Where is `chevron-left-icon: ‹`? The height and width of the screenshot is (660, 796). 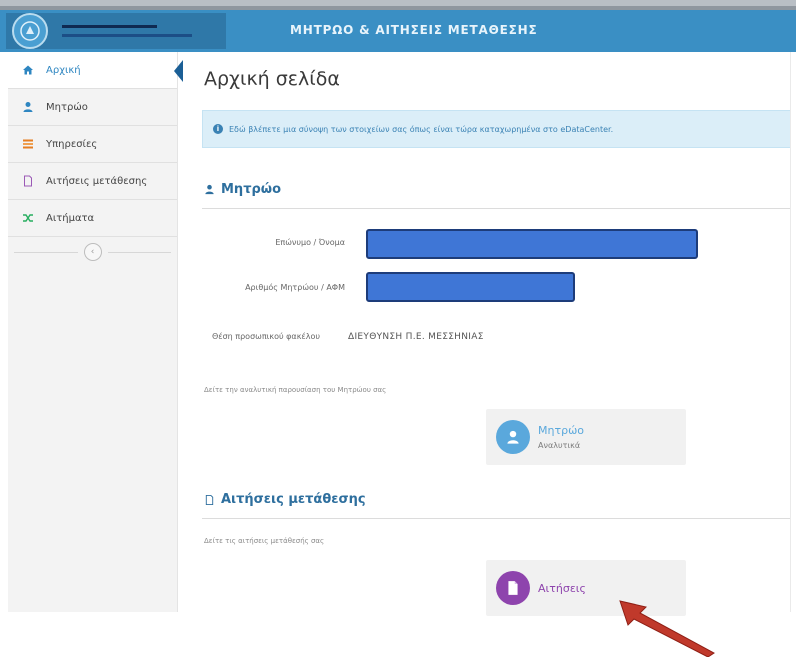 chevron-left-icon: ‹ is located at coordinates (92, 252).